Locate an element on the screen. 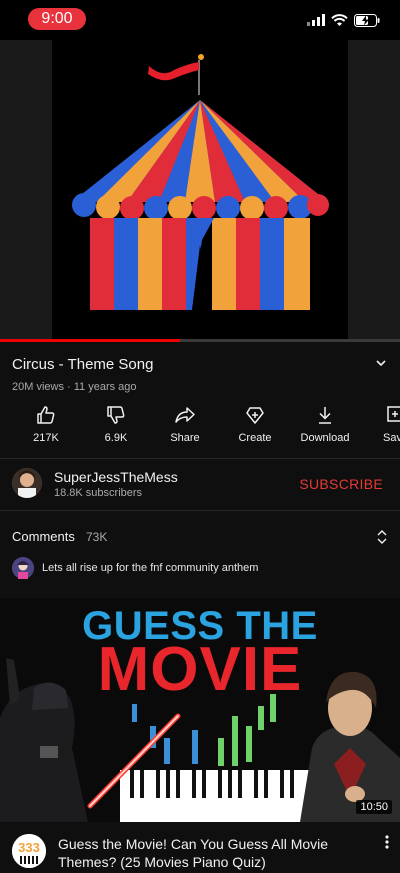 This screenshot has width=400, height=873. action-bar: 217K 6.9K Share Create Download Sav is located at coordinates (200, 428).